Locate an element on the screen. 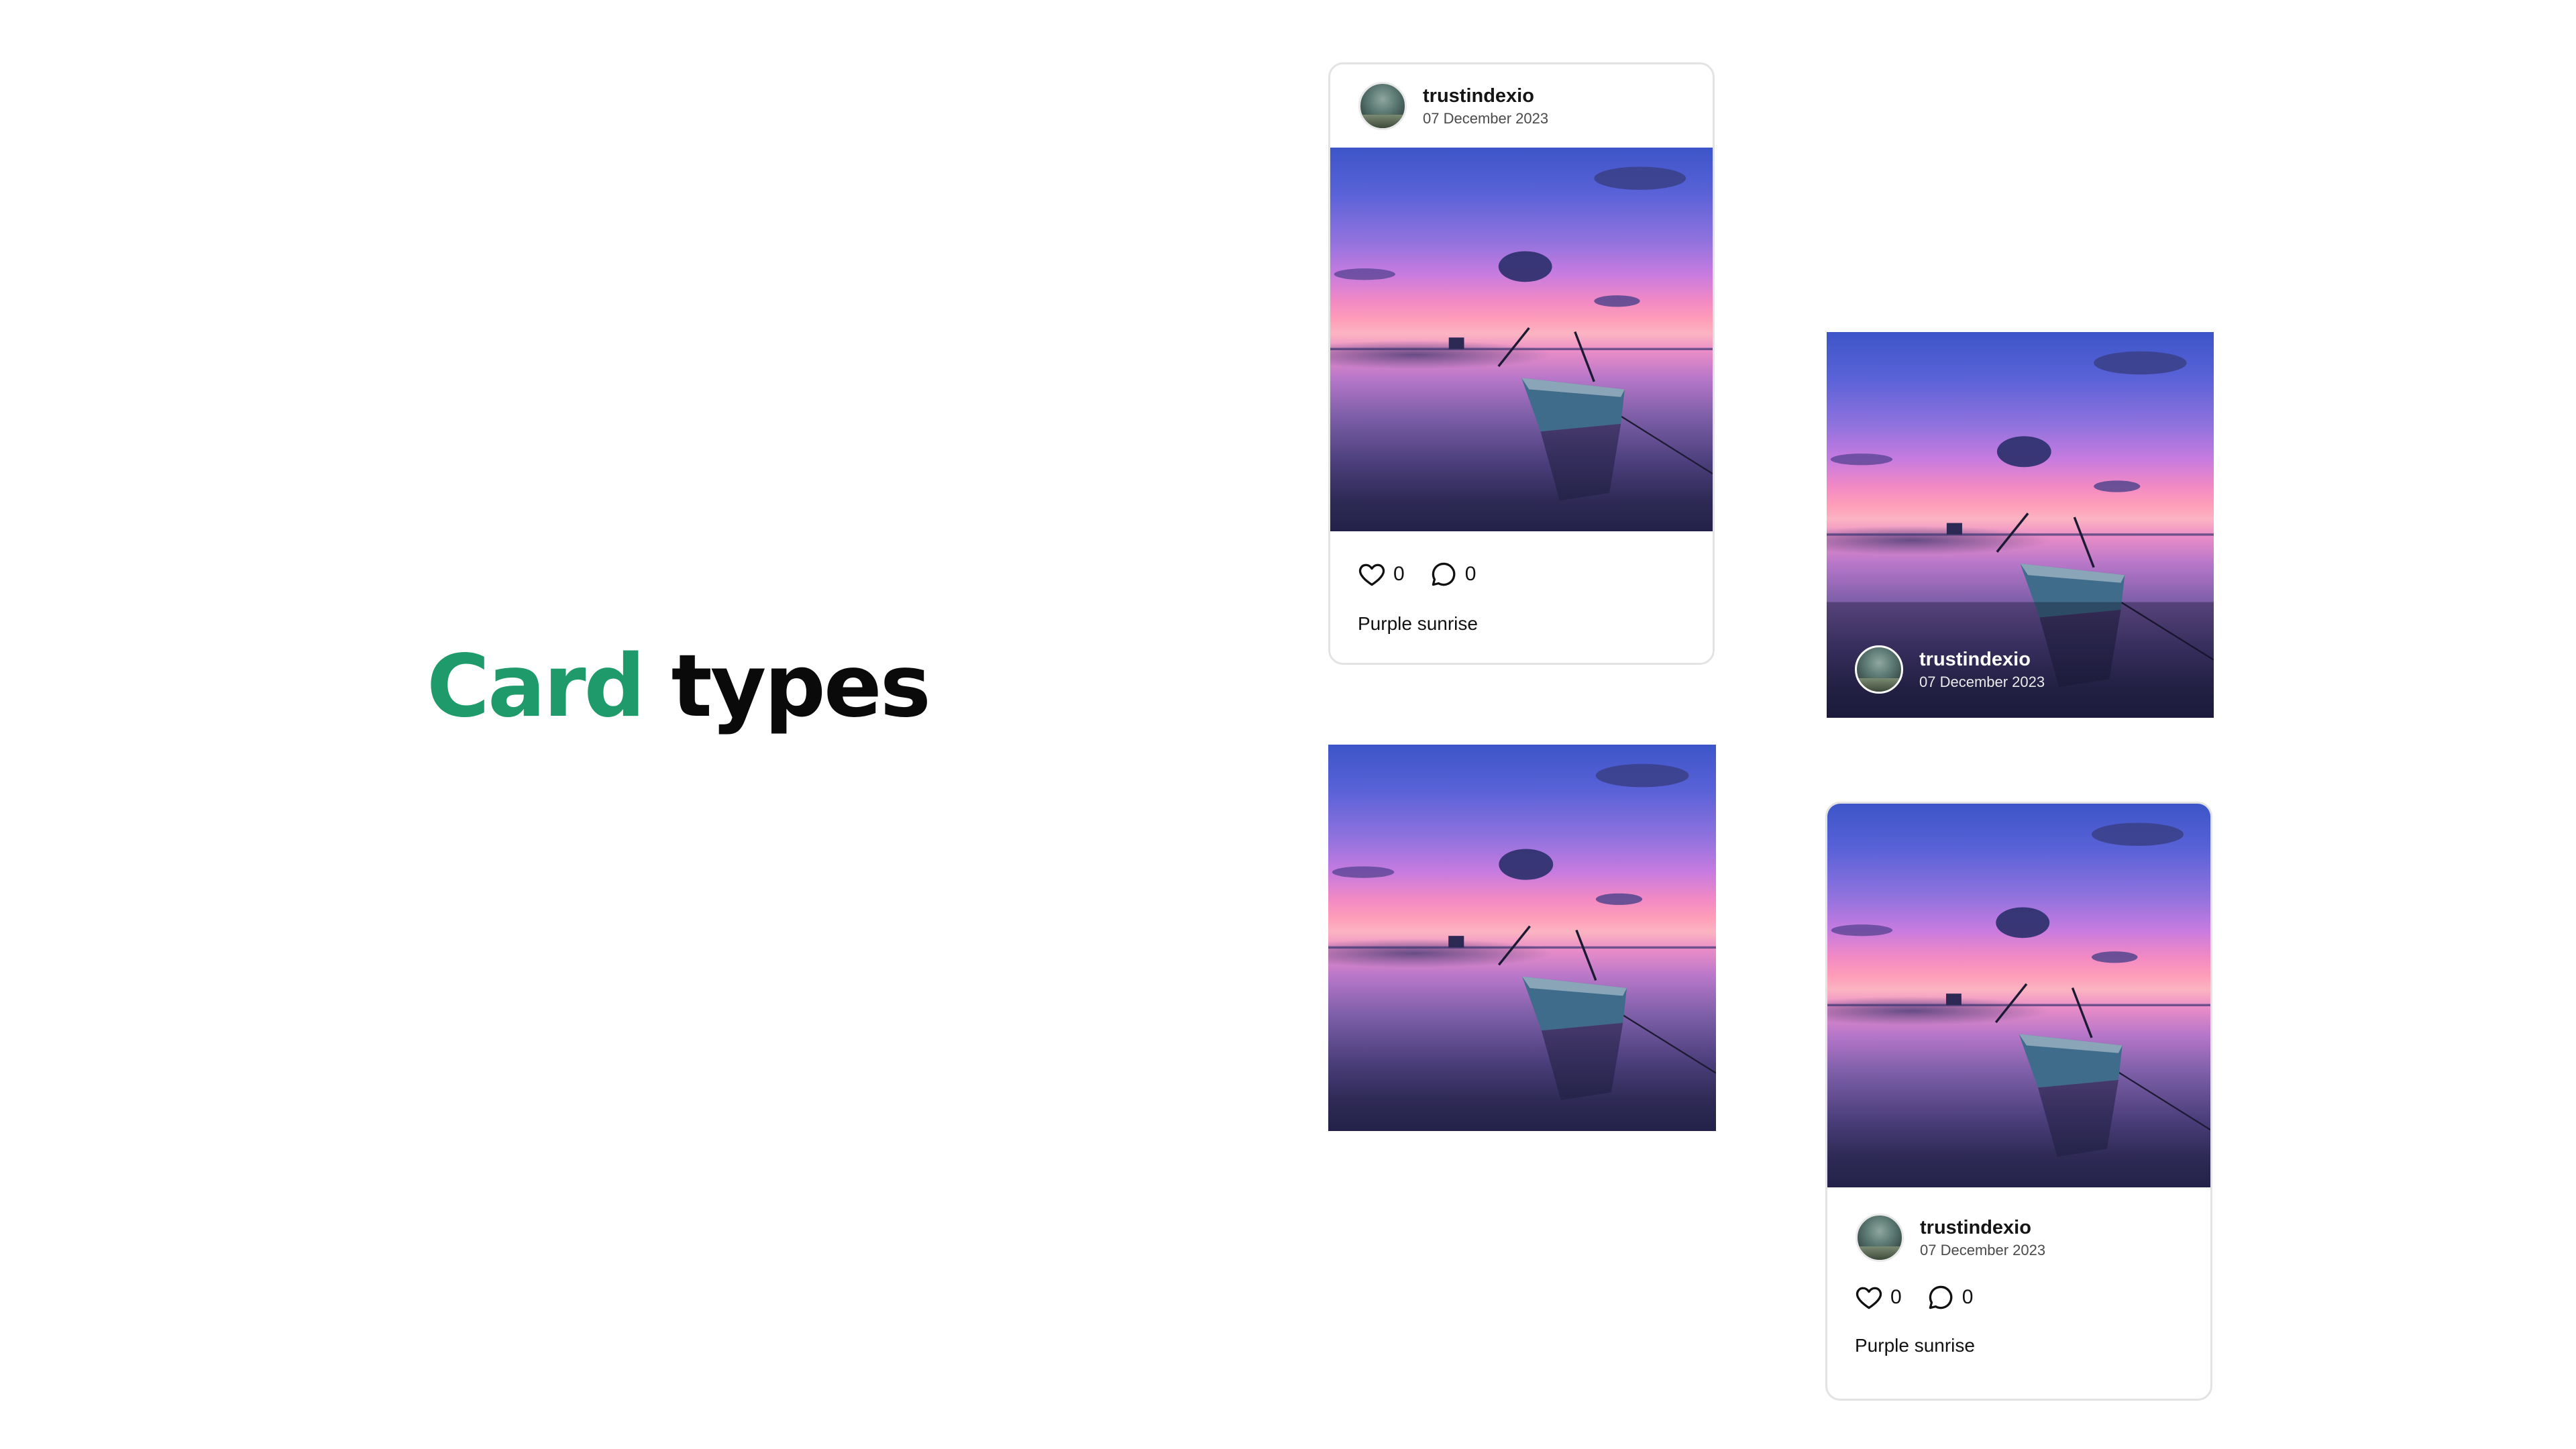 This screenshot has height=1449, width=2576. post-photo: trustindexio 07 December 2023 is located at coordinates (2020, 525).